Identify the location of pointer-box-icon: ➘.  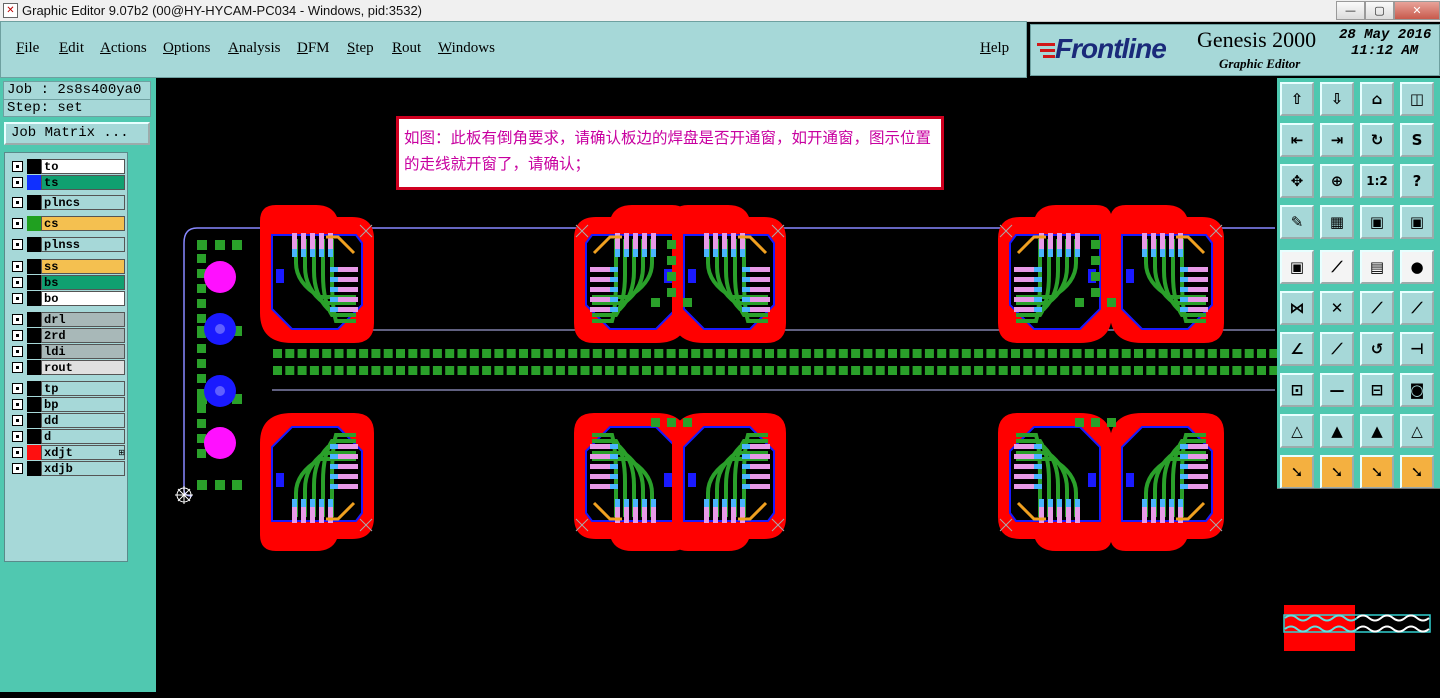
(1337, 472).